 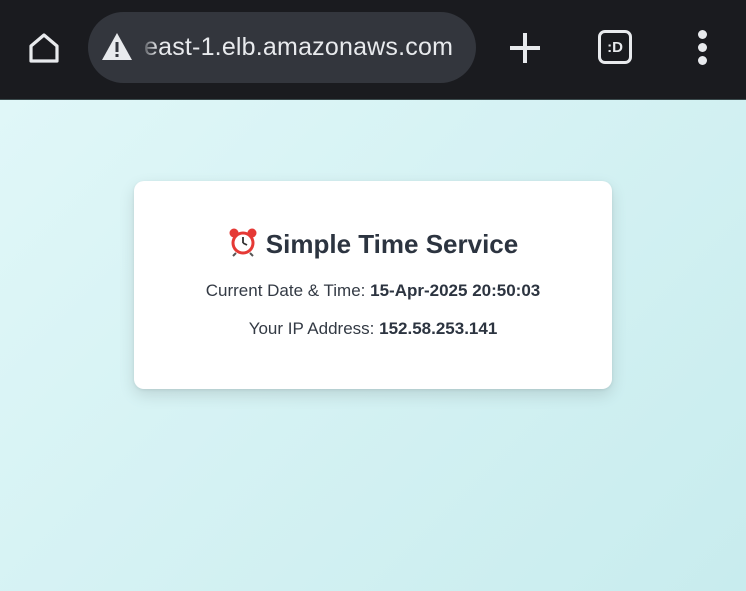 I want to click on more-menu-icon, so click(x=703, y=48).